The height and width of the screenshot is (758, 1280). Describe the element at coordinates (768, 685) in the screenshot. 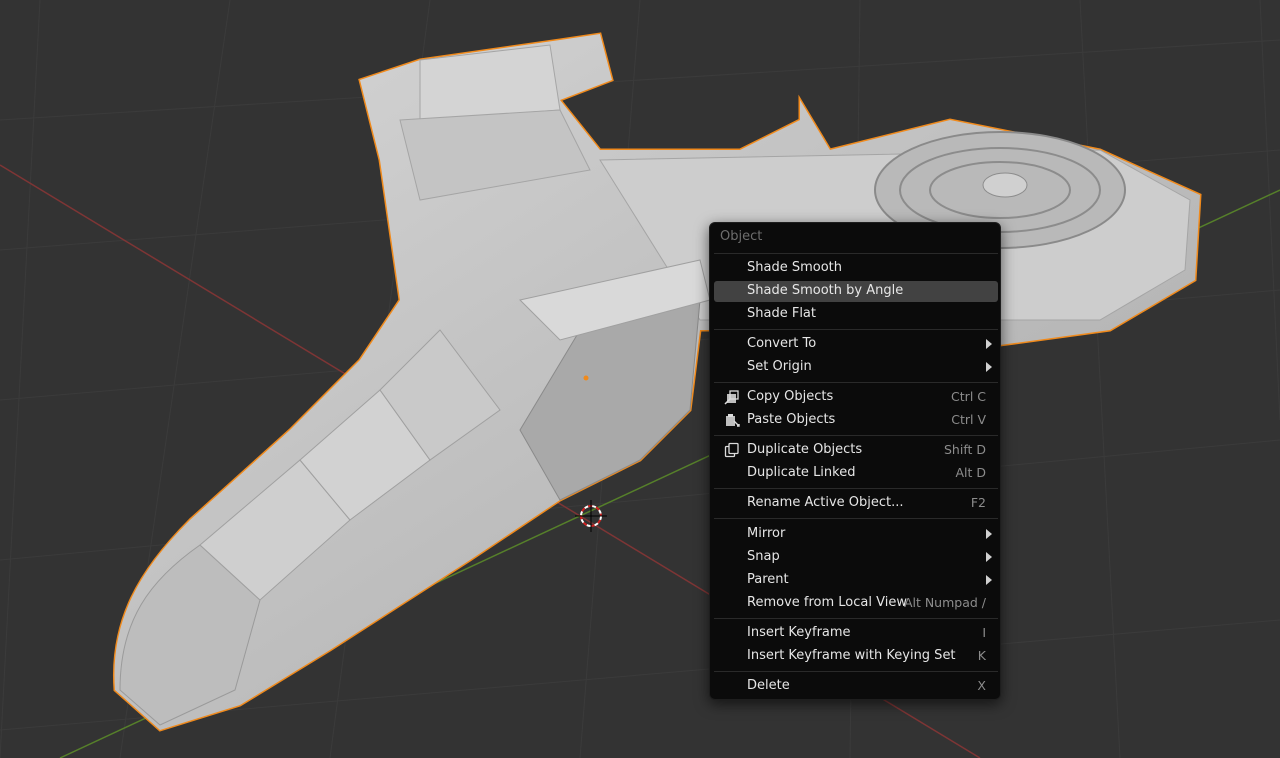

I see `menu-item-label: Delete` at that location.